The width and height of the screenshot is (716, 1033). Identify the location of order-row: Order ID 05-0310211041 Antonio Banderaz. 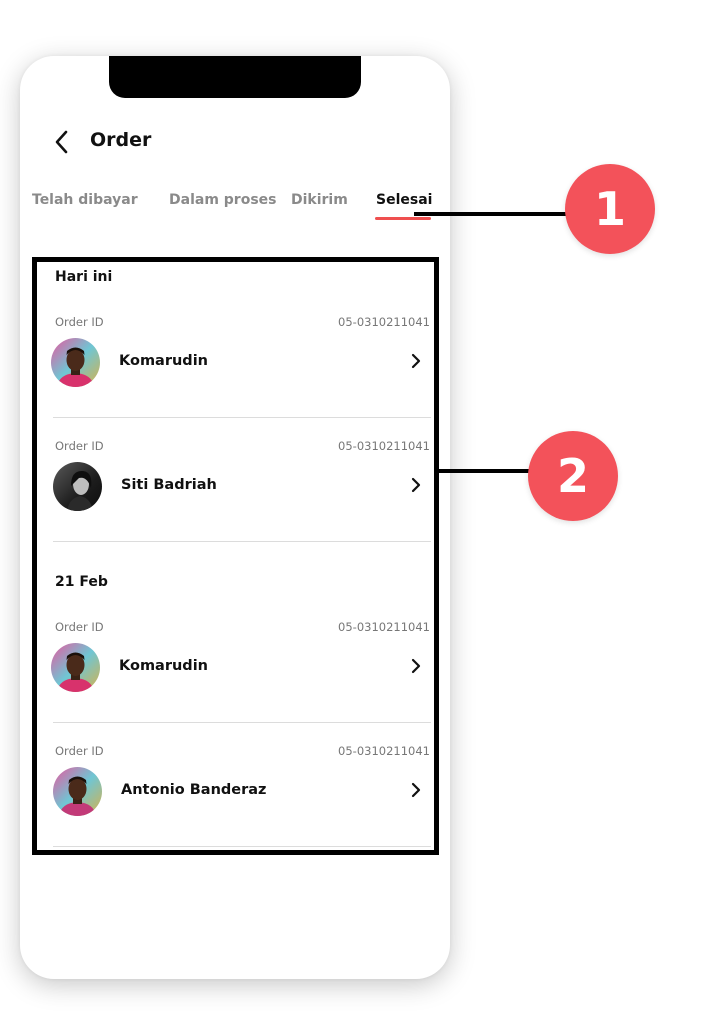
(241, 799).